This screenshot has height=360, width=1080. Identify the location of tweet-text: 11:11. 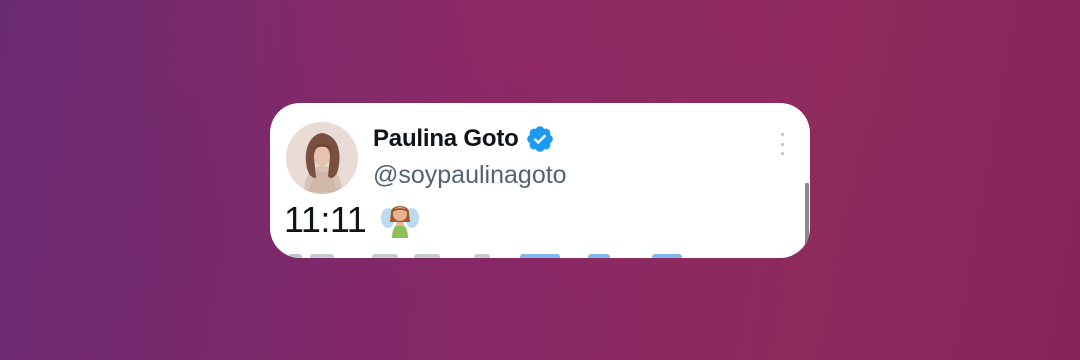
(325, 219).